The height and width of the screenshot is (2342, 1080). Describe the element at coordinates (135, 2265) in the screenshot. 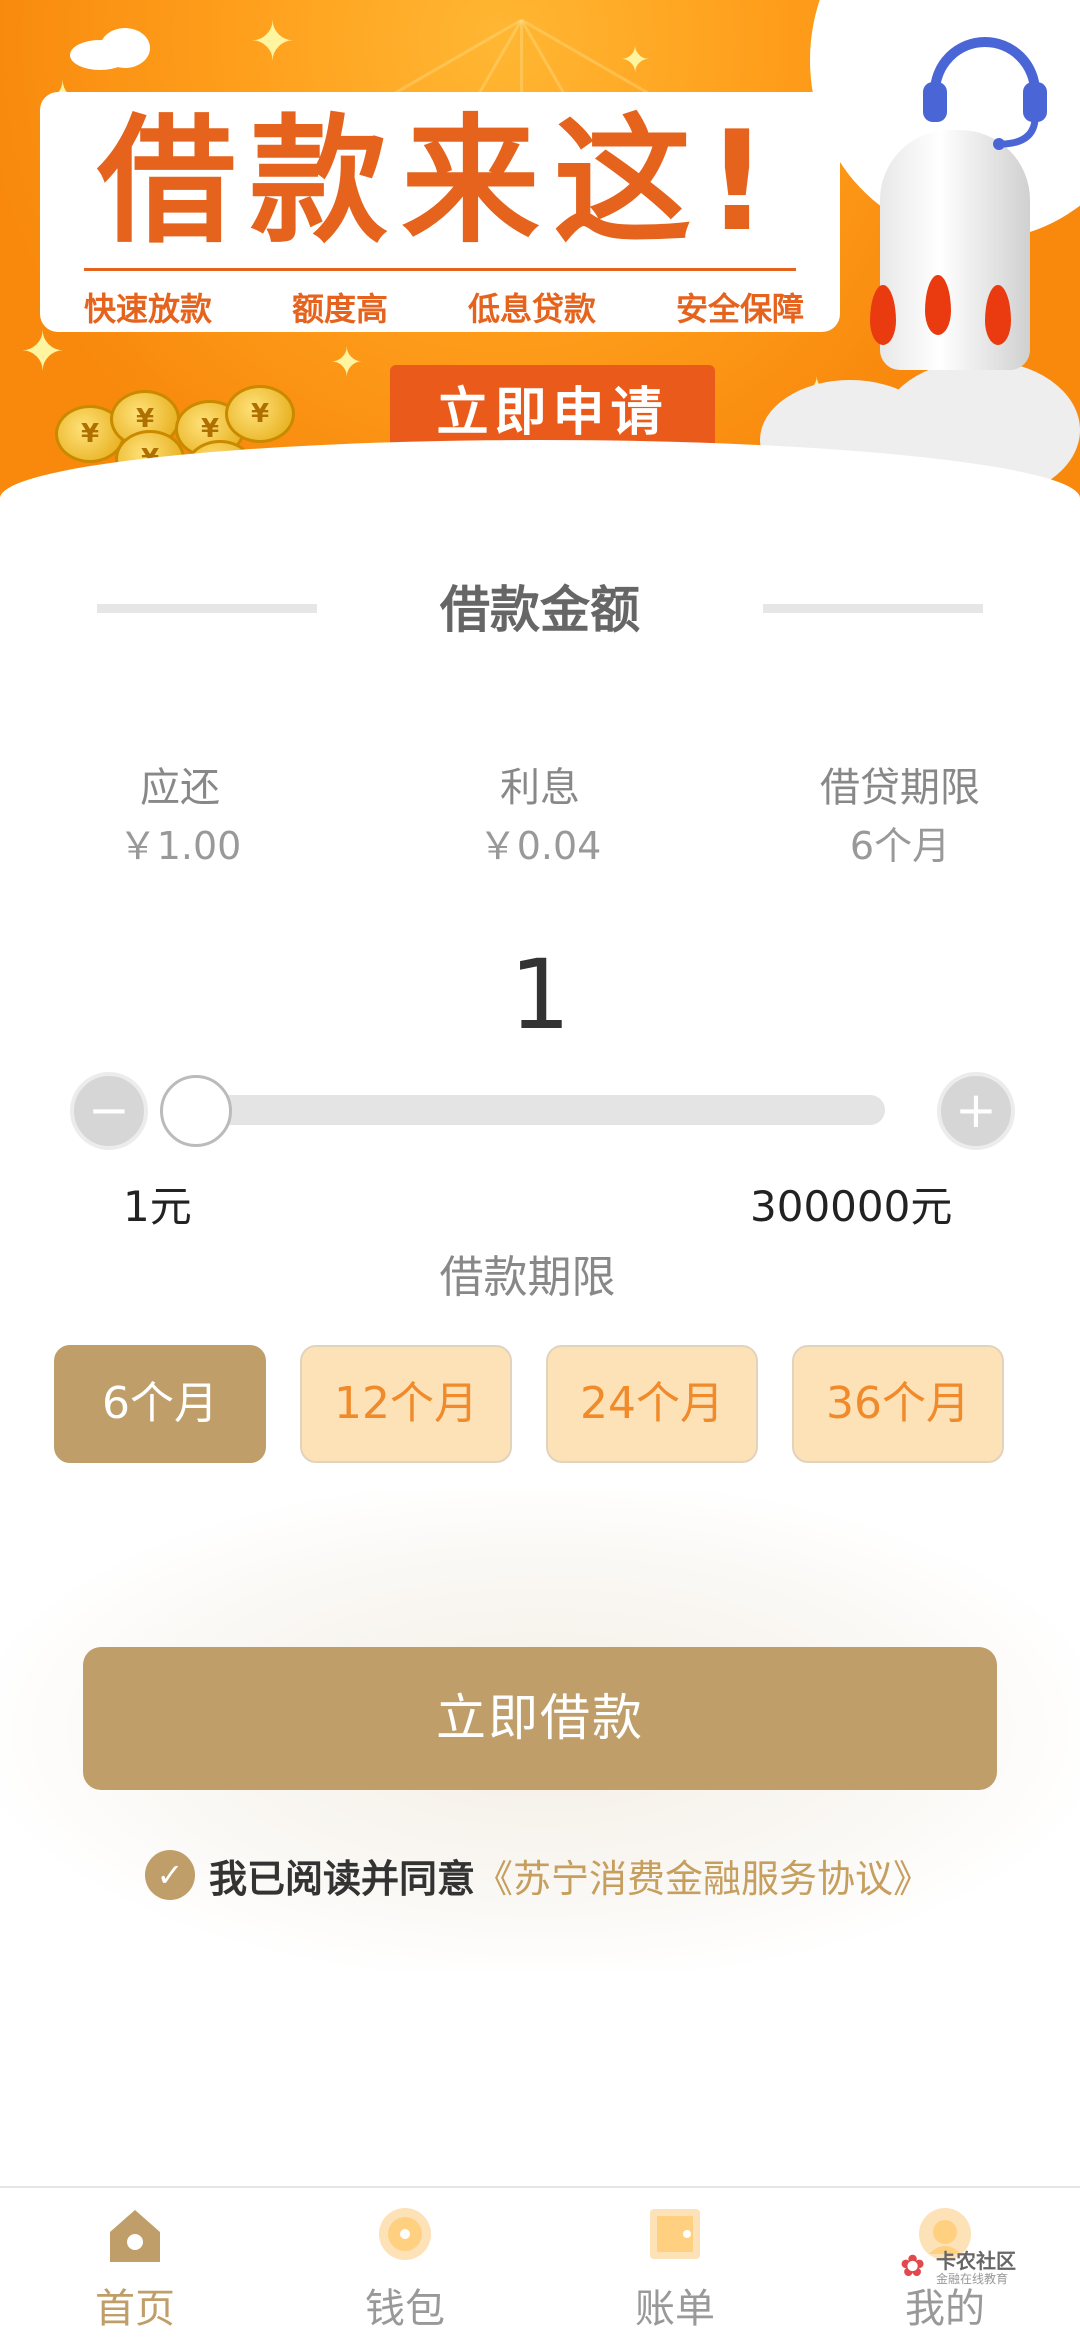

I see `tab-home: 首页` at that location.